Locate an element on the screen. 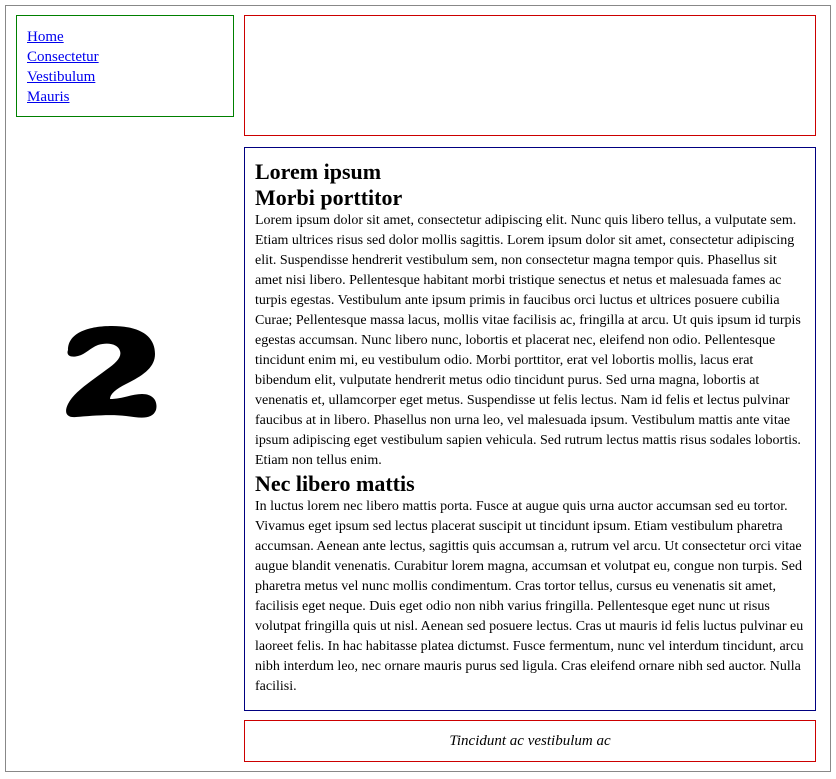 Image resolution: width=836 pixels, height=779 pixels. nav-menu: Home Consectetur Vestibulum Mauris is located at coordinates (125, 66).